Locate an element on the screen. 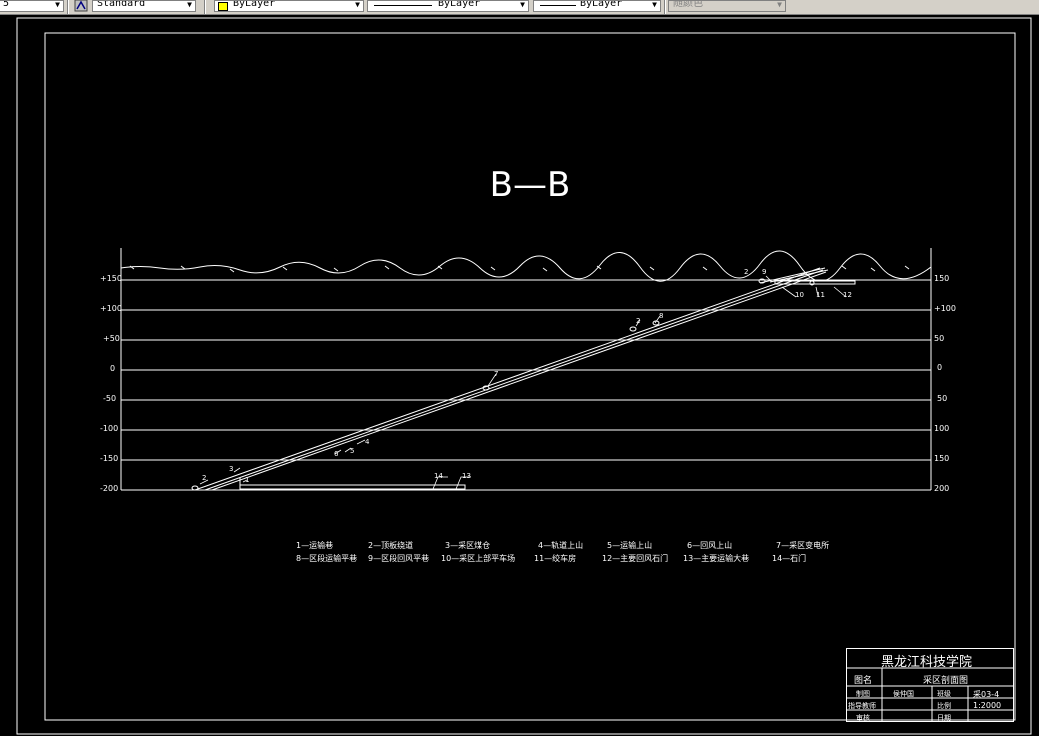 The width and height of the screenshot is (1039, 736). drawing-name: 采区剖面图 is located at coordinates (946, 681).